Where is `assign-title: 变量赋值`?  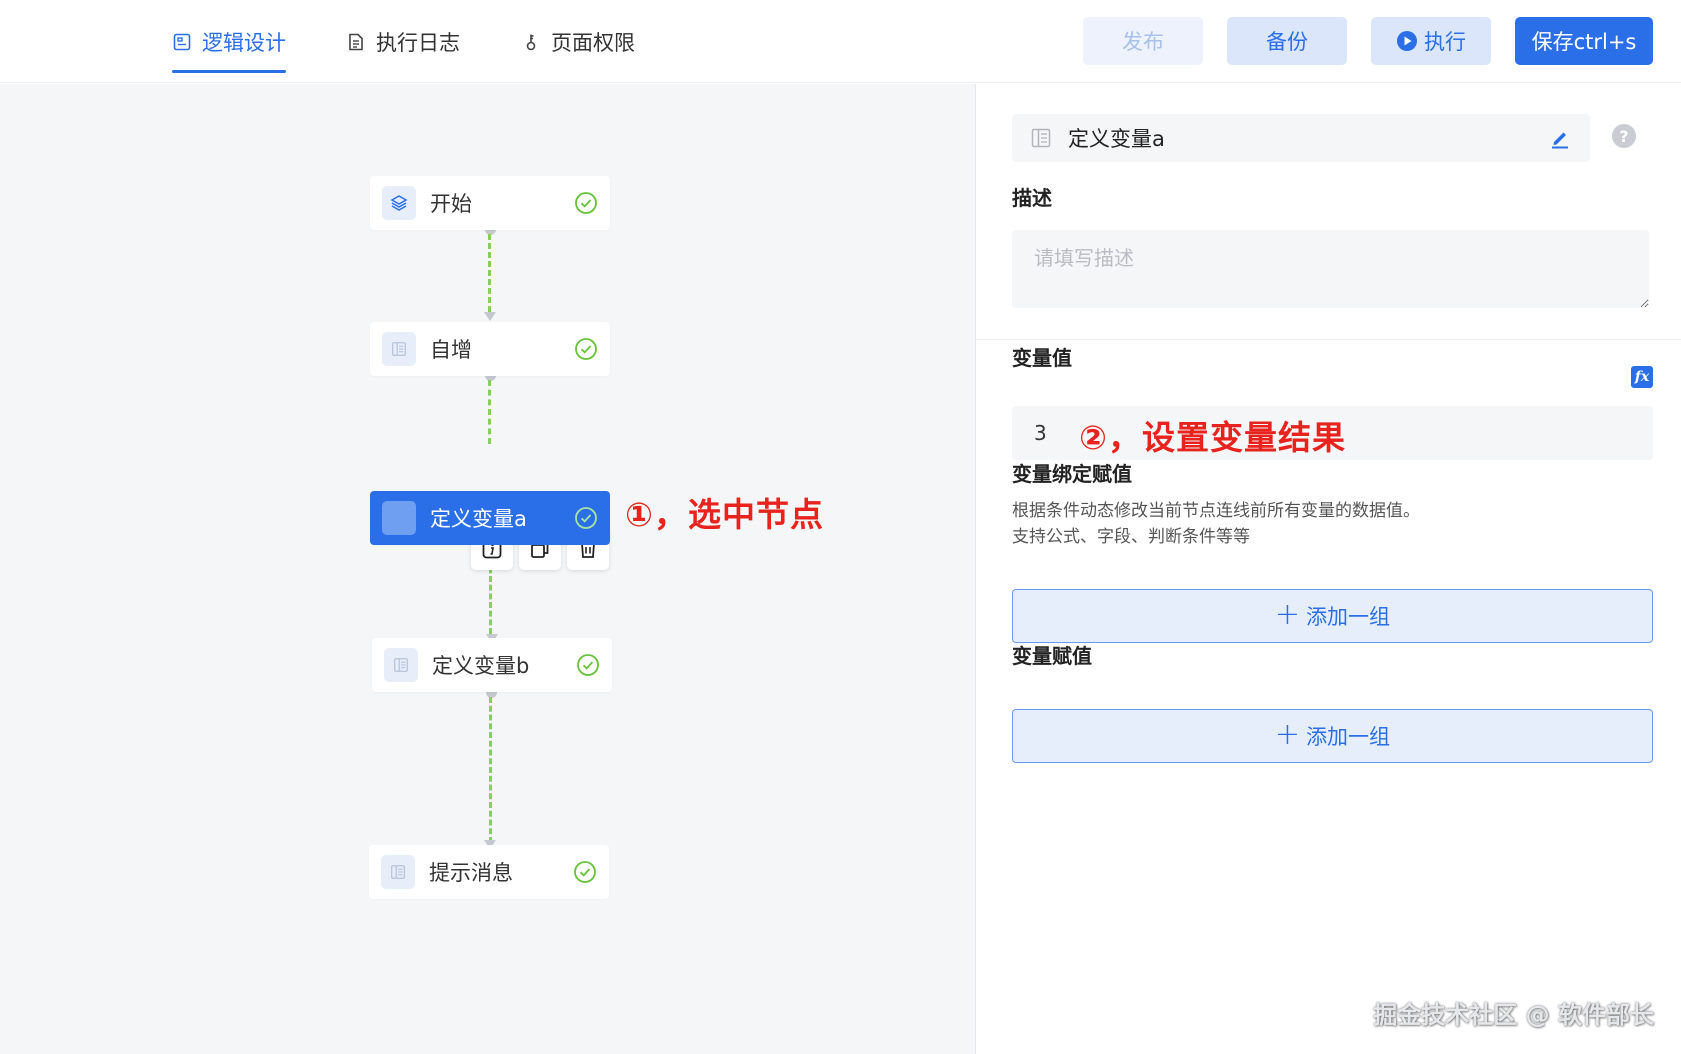
assign-title: 变量赋值 is located at coordinates (1052, 656).